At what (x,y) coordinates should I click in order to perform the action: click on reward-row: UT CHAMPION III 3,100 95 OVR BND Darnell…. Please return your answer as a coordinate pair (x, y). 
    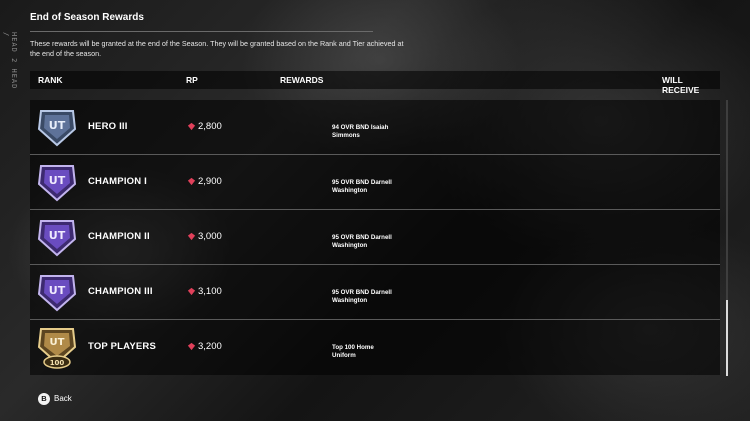
    Looking at the image, I should click on (375, 292).